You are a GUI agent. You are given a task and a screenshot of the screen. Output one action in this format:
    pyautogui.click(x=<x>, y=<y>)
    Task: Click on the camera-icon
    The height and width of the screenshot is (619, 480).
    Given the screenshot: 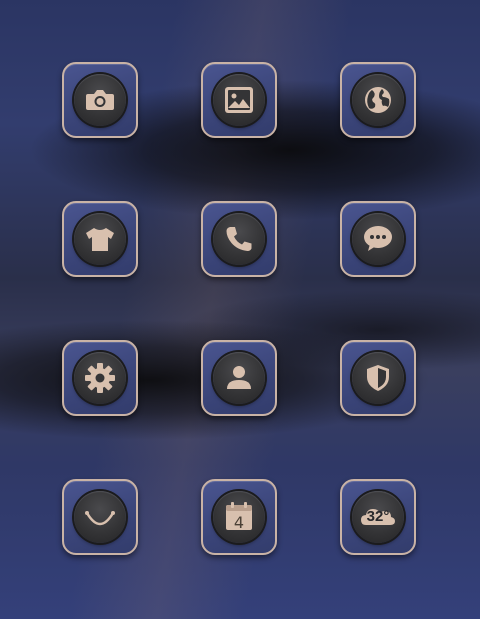 What is the action you would take?
    pyautogui.click(x=100, y=100)
    